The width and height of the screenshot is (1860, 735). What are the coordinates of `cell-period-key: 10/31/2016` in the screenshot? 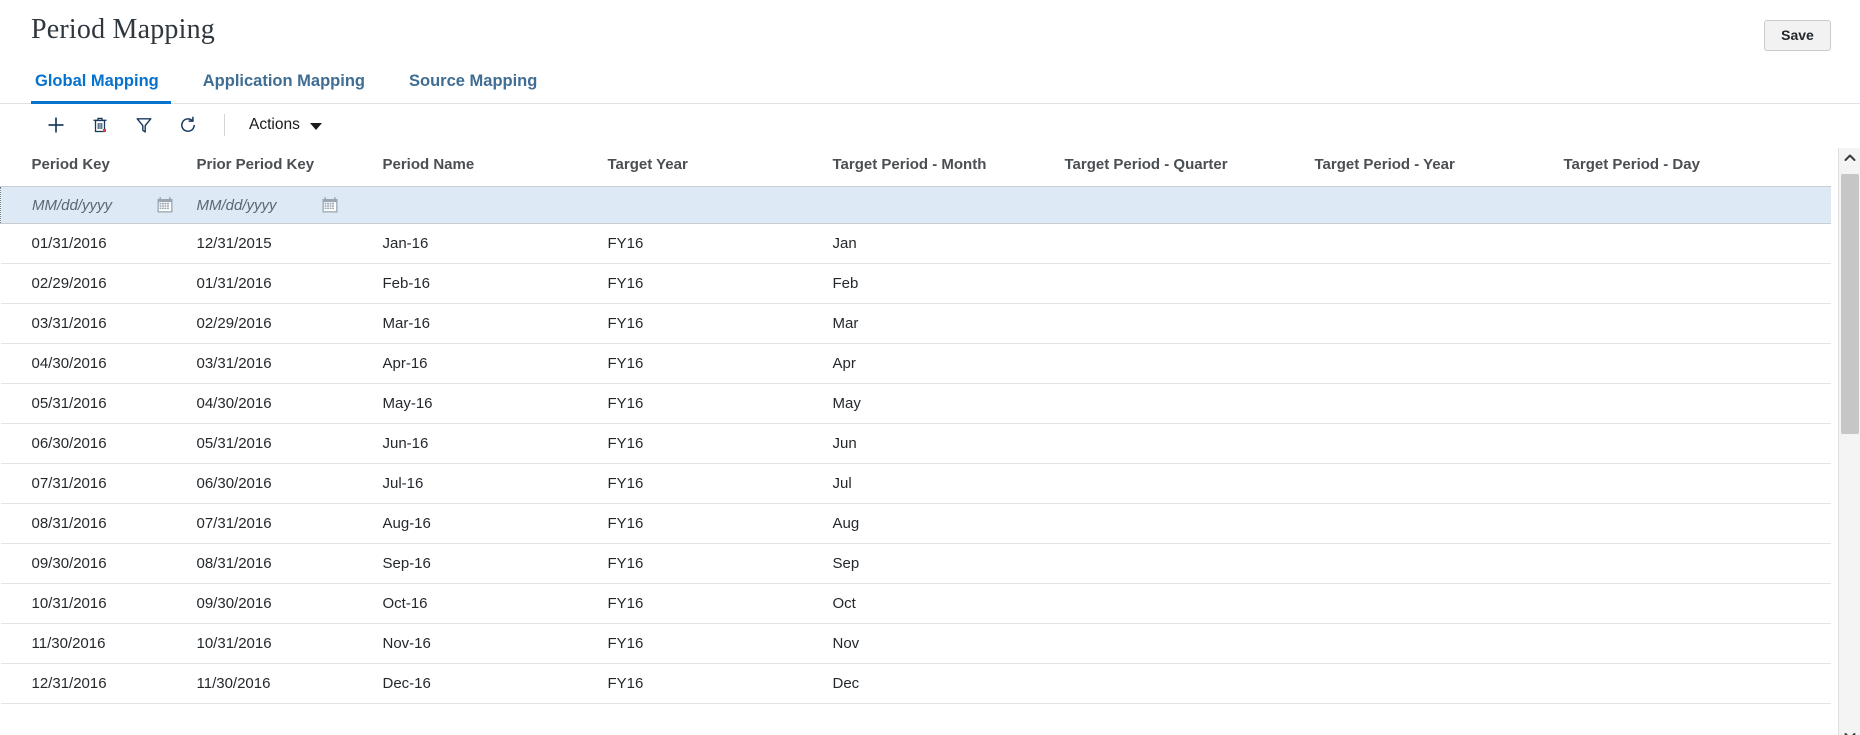 It's located at (98, 603).